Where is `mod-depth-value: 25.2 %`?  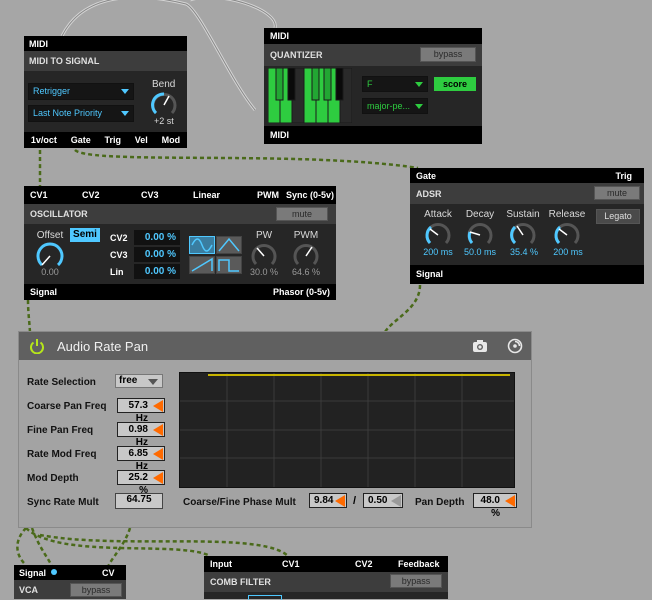 mod-depth-value: 25.2 % is located at coordinates (141, 483).